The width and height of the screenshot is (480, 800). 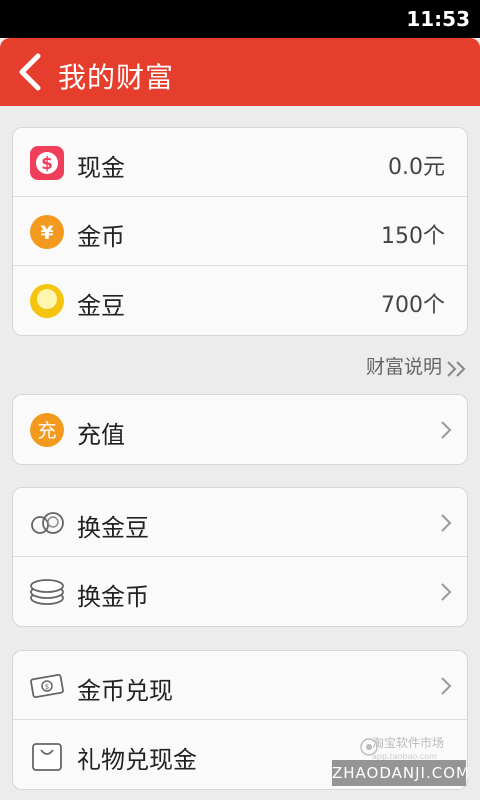 What do you see at coordinates (413, 236) in the screenshot?
I see `balance-value: 150个` at bounding box center [413, 236].